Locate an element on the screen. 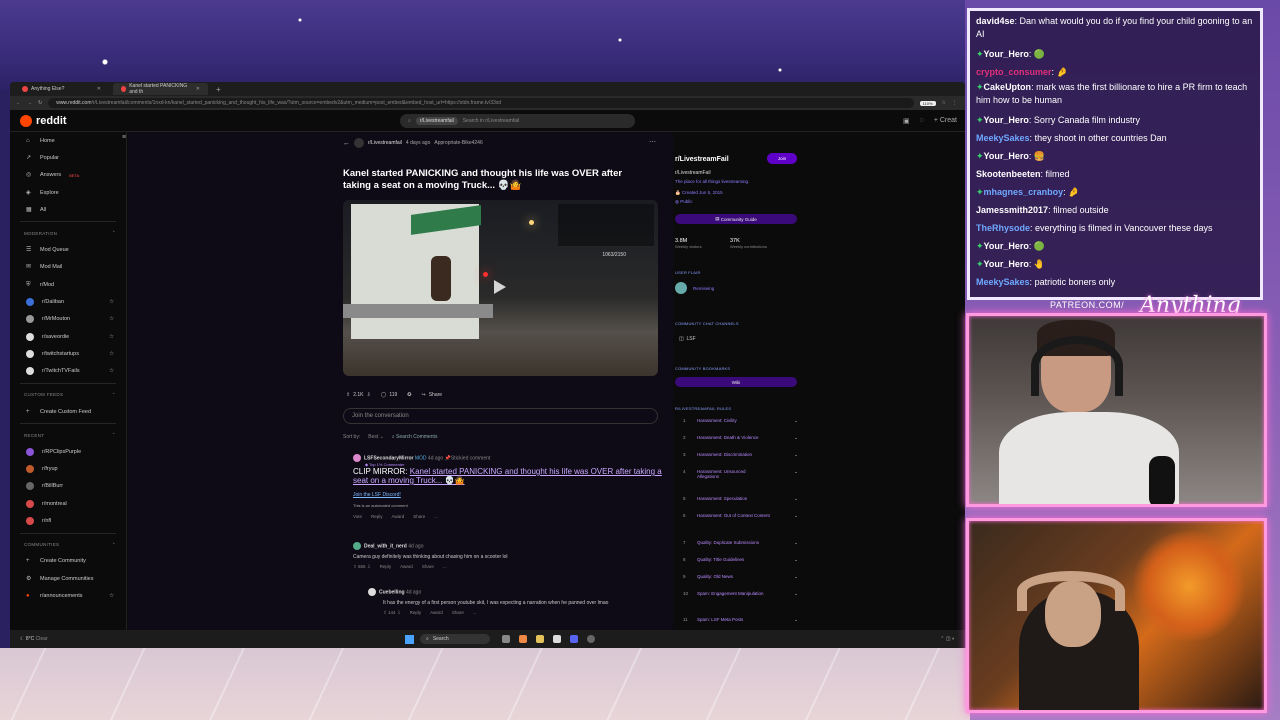  browser-icon is located at coordinates (523, 639).